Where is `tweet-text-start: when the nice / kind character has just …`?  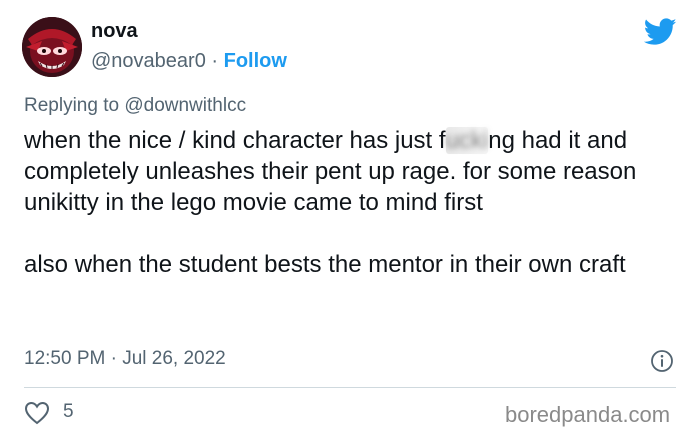
tweet-text-start: when the nice / kind character has just … is located at coordinates (235, 140).